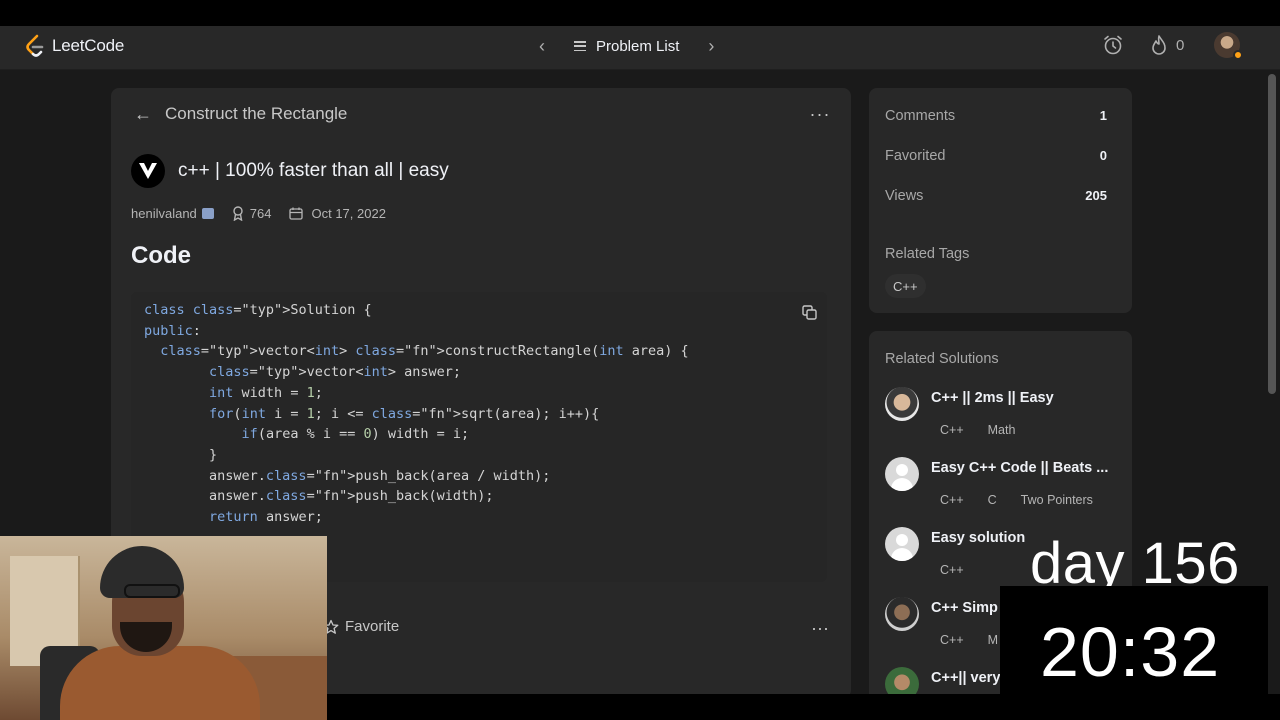 This screenshot has height=720, width=1280. I want to click on navbar-right: 0, so click(1172, 46).